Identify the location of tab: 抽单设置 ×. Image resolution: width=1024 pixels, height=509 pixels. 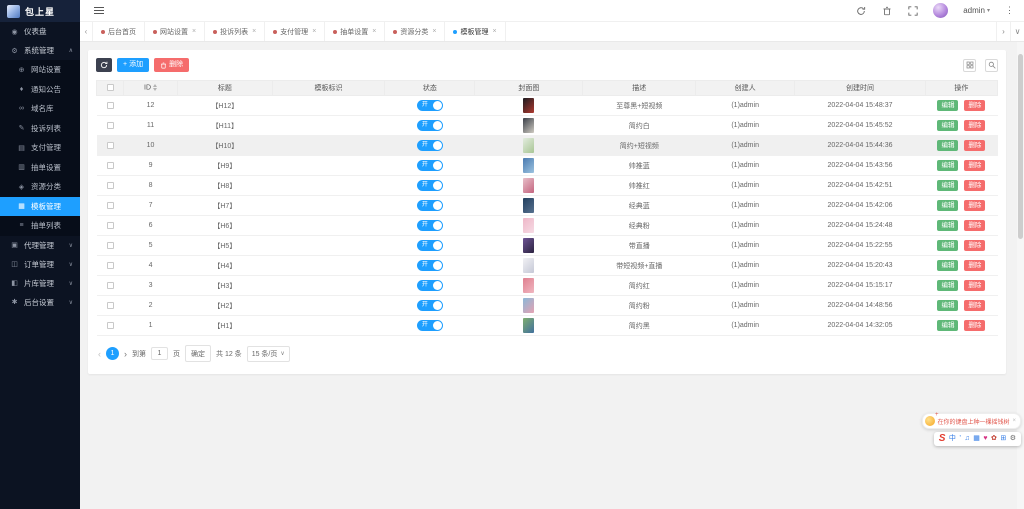
(355, 31).